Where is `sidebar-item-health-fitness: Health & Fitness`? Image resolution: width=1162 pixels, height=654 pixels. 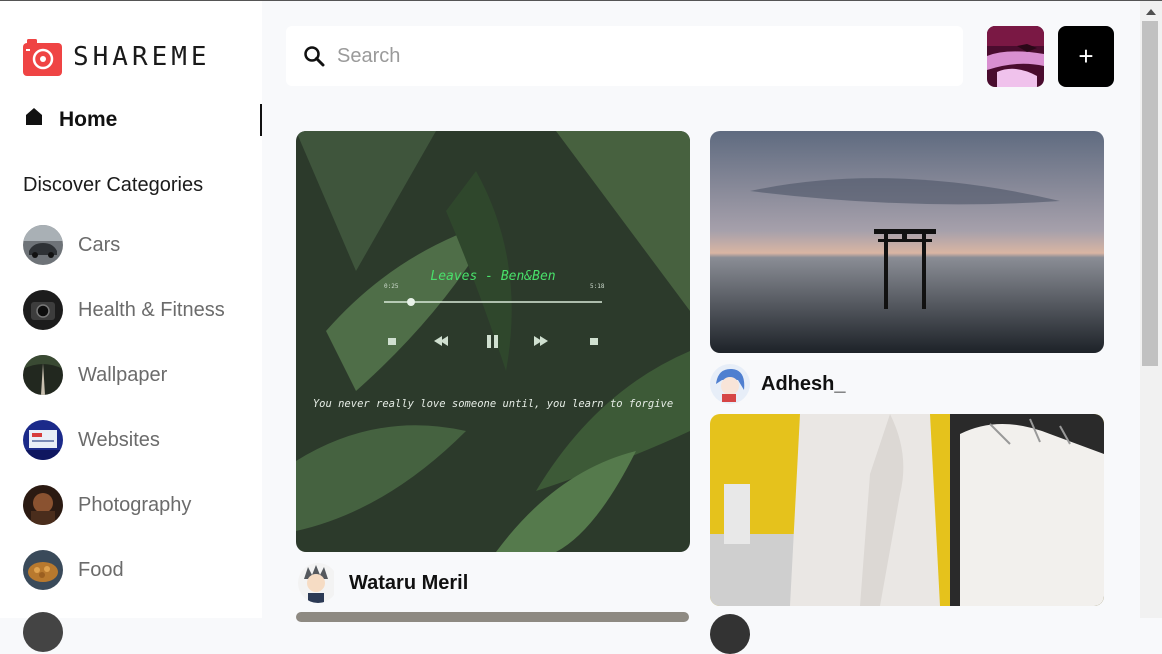 sidebar-item-health-fitness: Health & Fitness is located at coordinates (124, 310).